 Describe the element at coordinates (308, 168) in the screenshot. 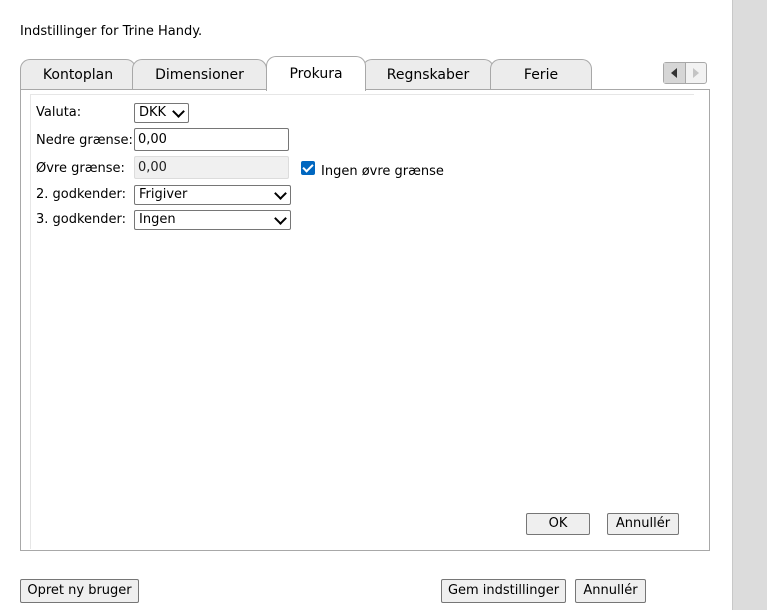

I see `no-upper-limit-checkbox` at that location.